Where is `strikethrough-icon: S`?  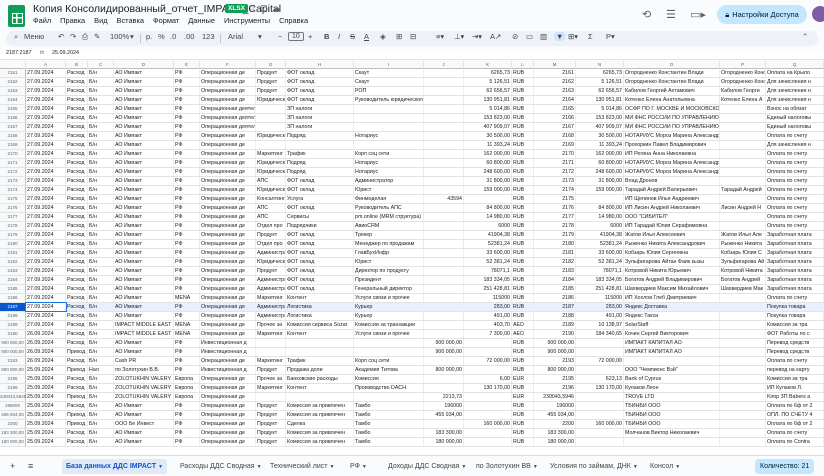 strikethrough-icon: S is located at coordinates (352, 36).